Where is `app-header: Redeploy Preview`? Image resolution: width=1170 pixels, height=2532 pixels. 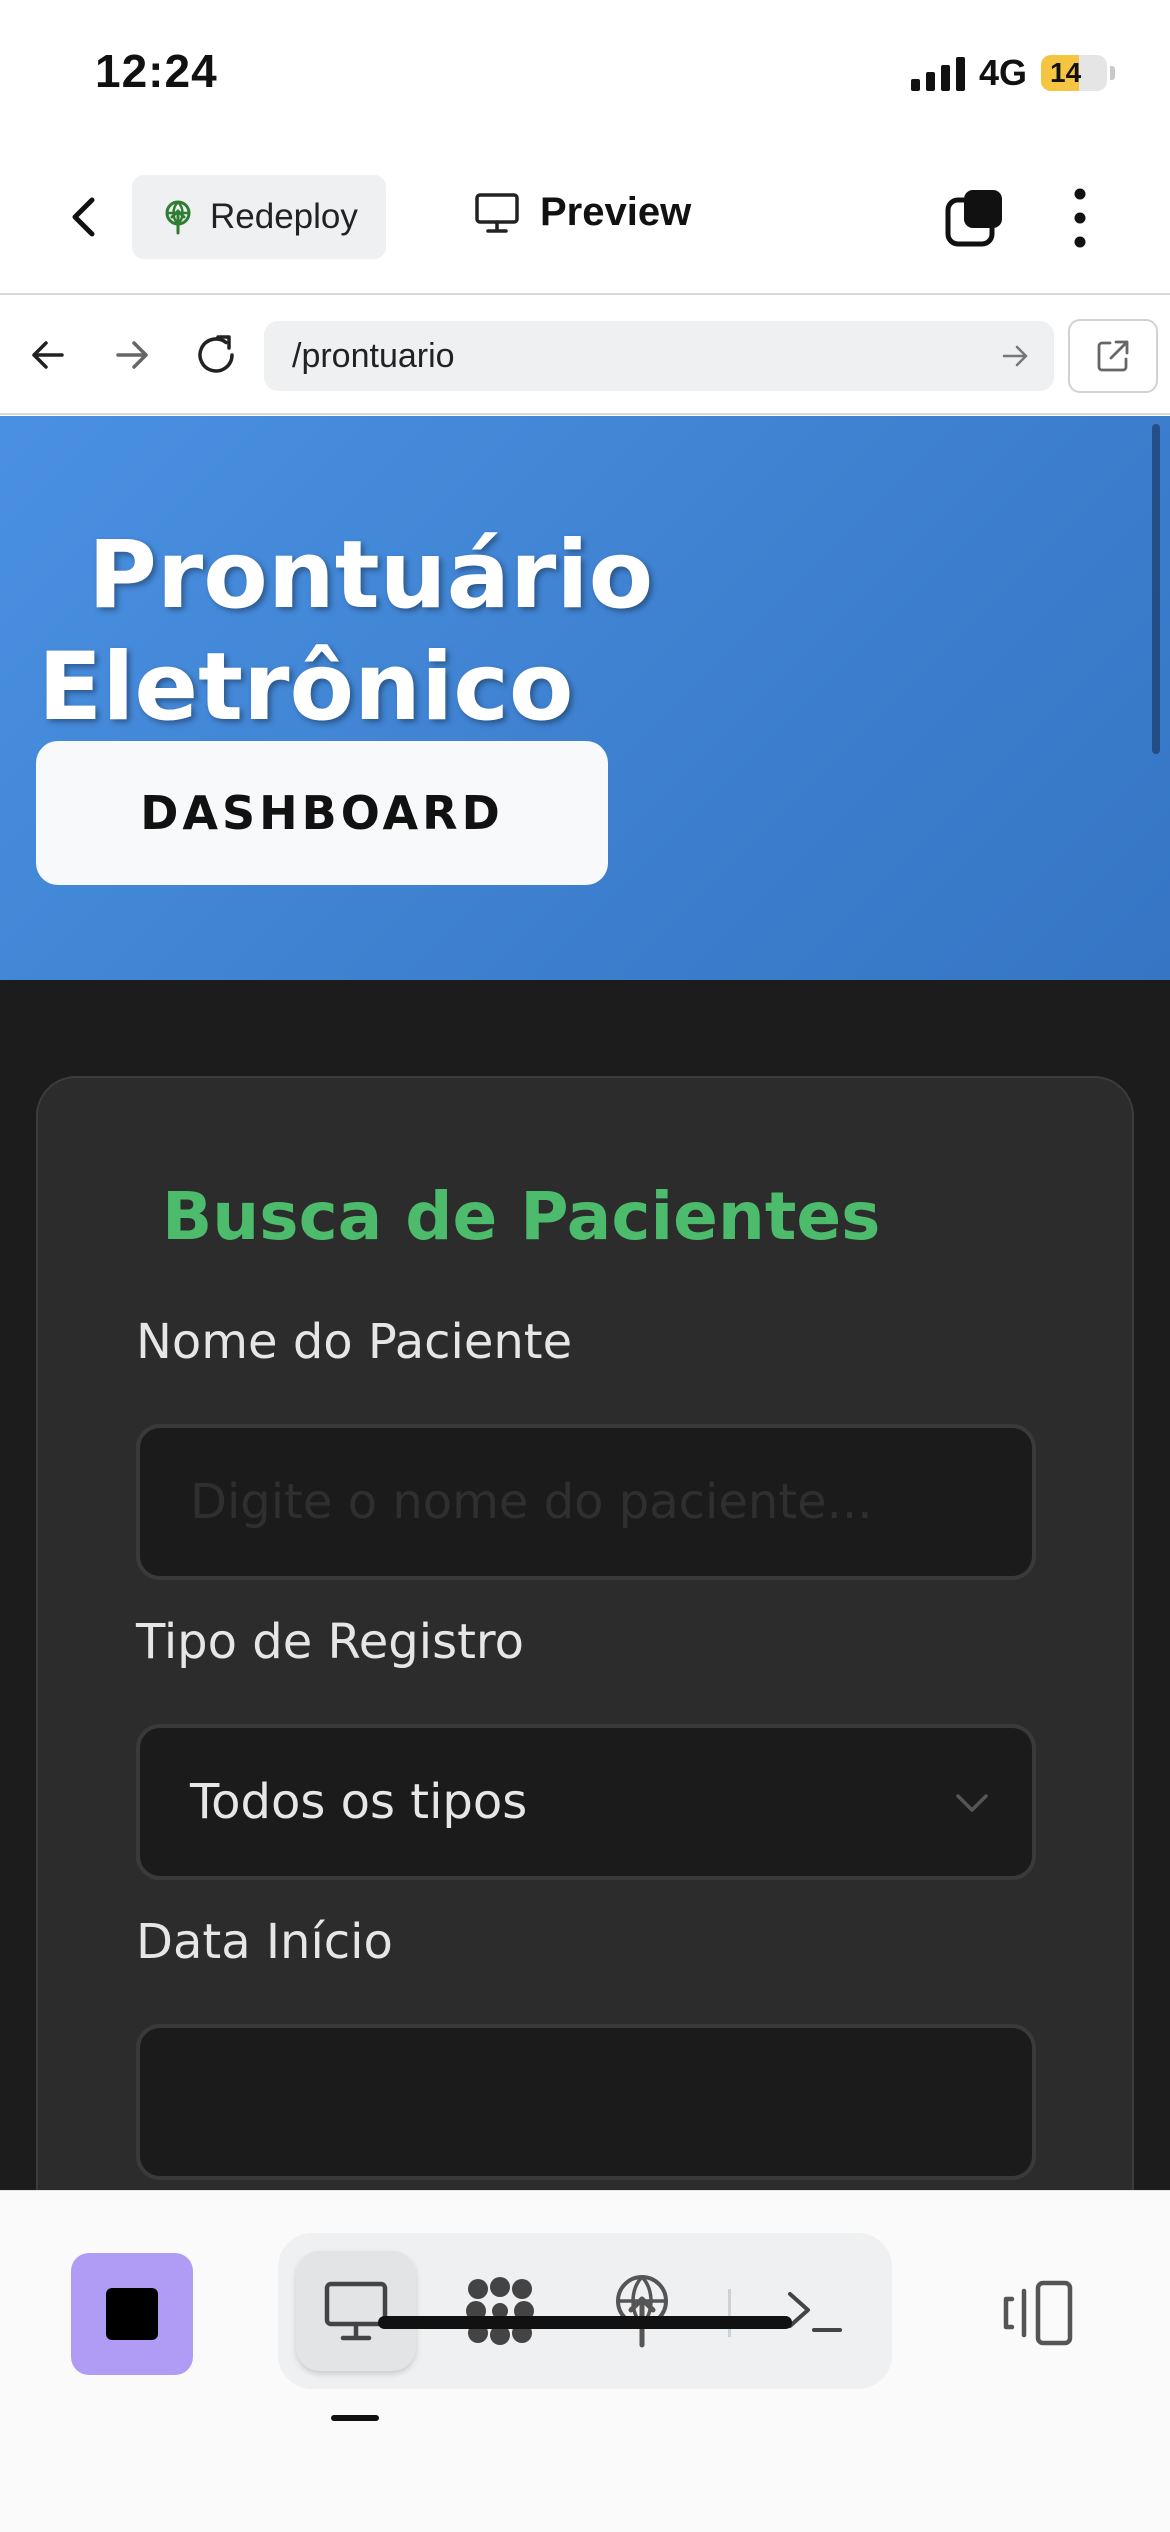 app-header: Redeploy Preview is located at coordinates (585, 222).